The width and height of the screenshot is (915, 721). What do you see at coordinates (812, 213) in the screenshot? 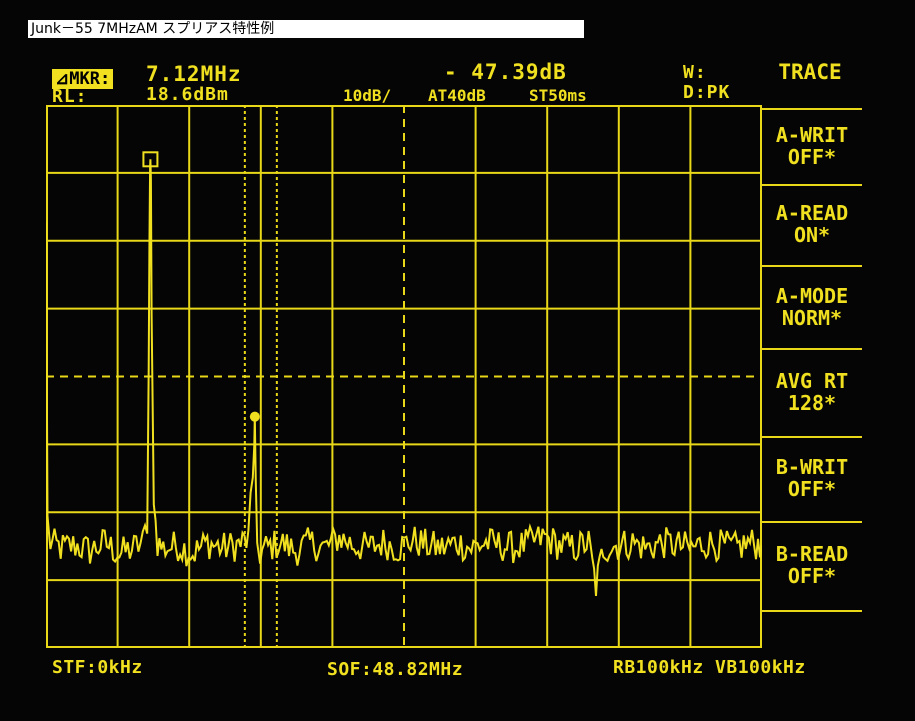
I see `softkey-label: A-READ` at bounding box center [812, 213].